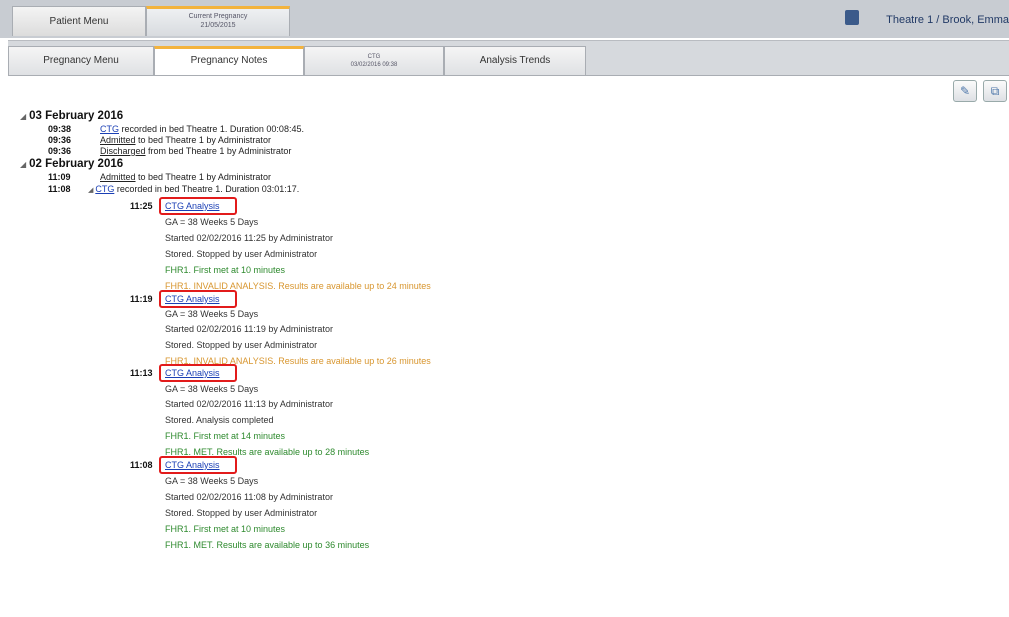 Image resolution: width=1009 pixels, height=617 pixels. Describe the element at coordinates (60, 129) in the screenshot. I see `event-time: 09:38` at that location.